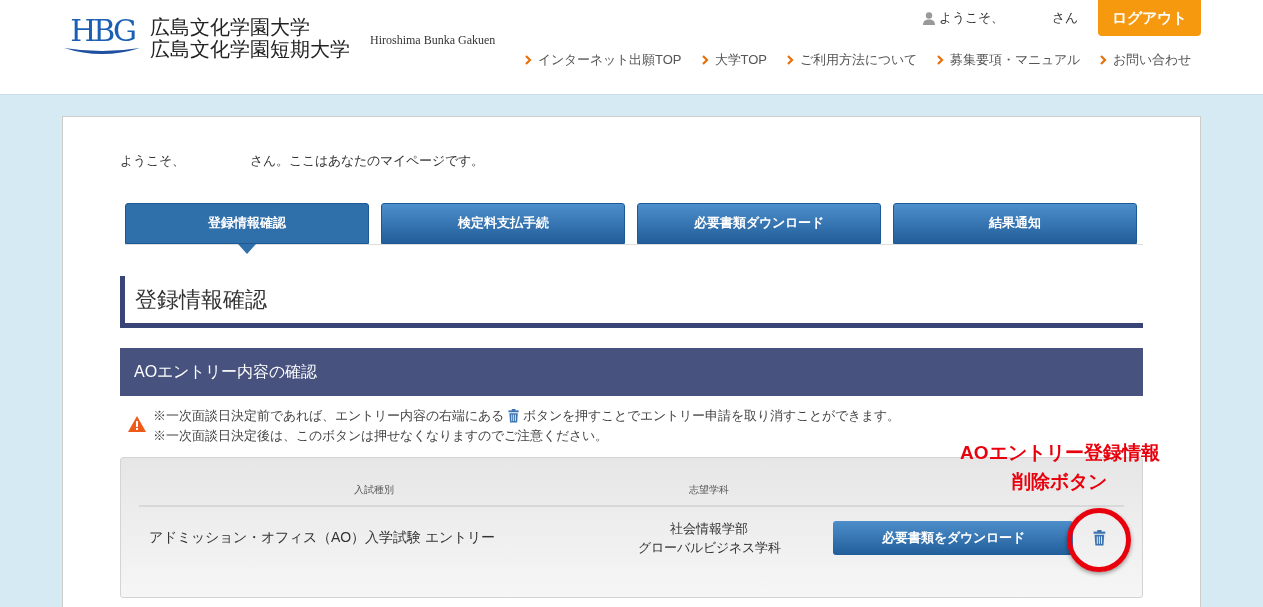 The width and height of the screenshot is (1263, 607). I want to click on notice-text: ※一次面談日決定前であれば、エントリー内容の右端にある, so click(328, 415).